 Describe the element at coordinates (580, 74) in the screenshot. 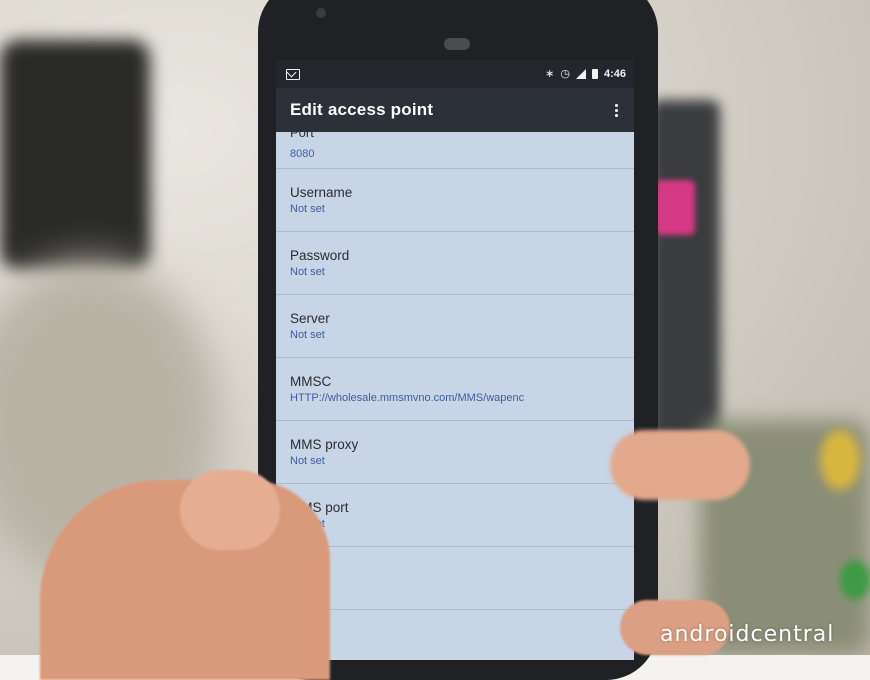

I see `signal-icon` at that location.